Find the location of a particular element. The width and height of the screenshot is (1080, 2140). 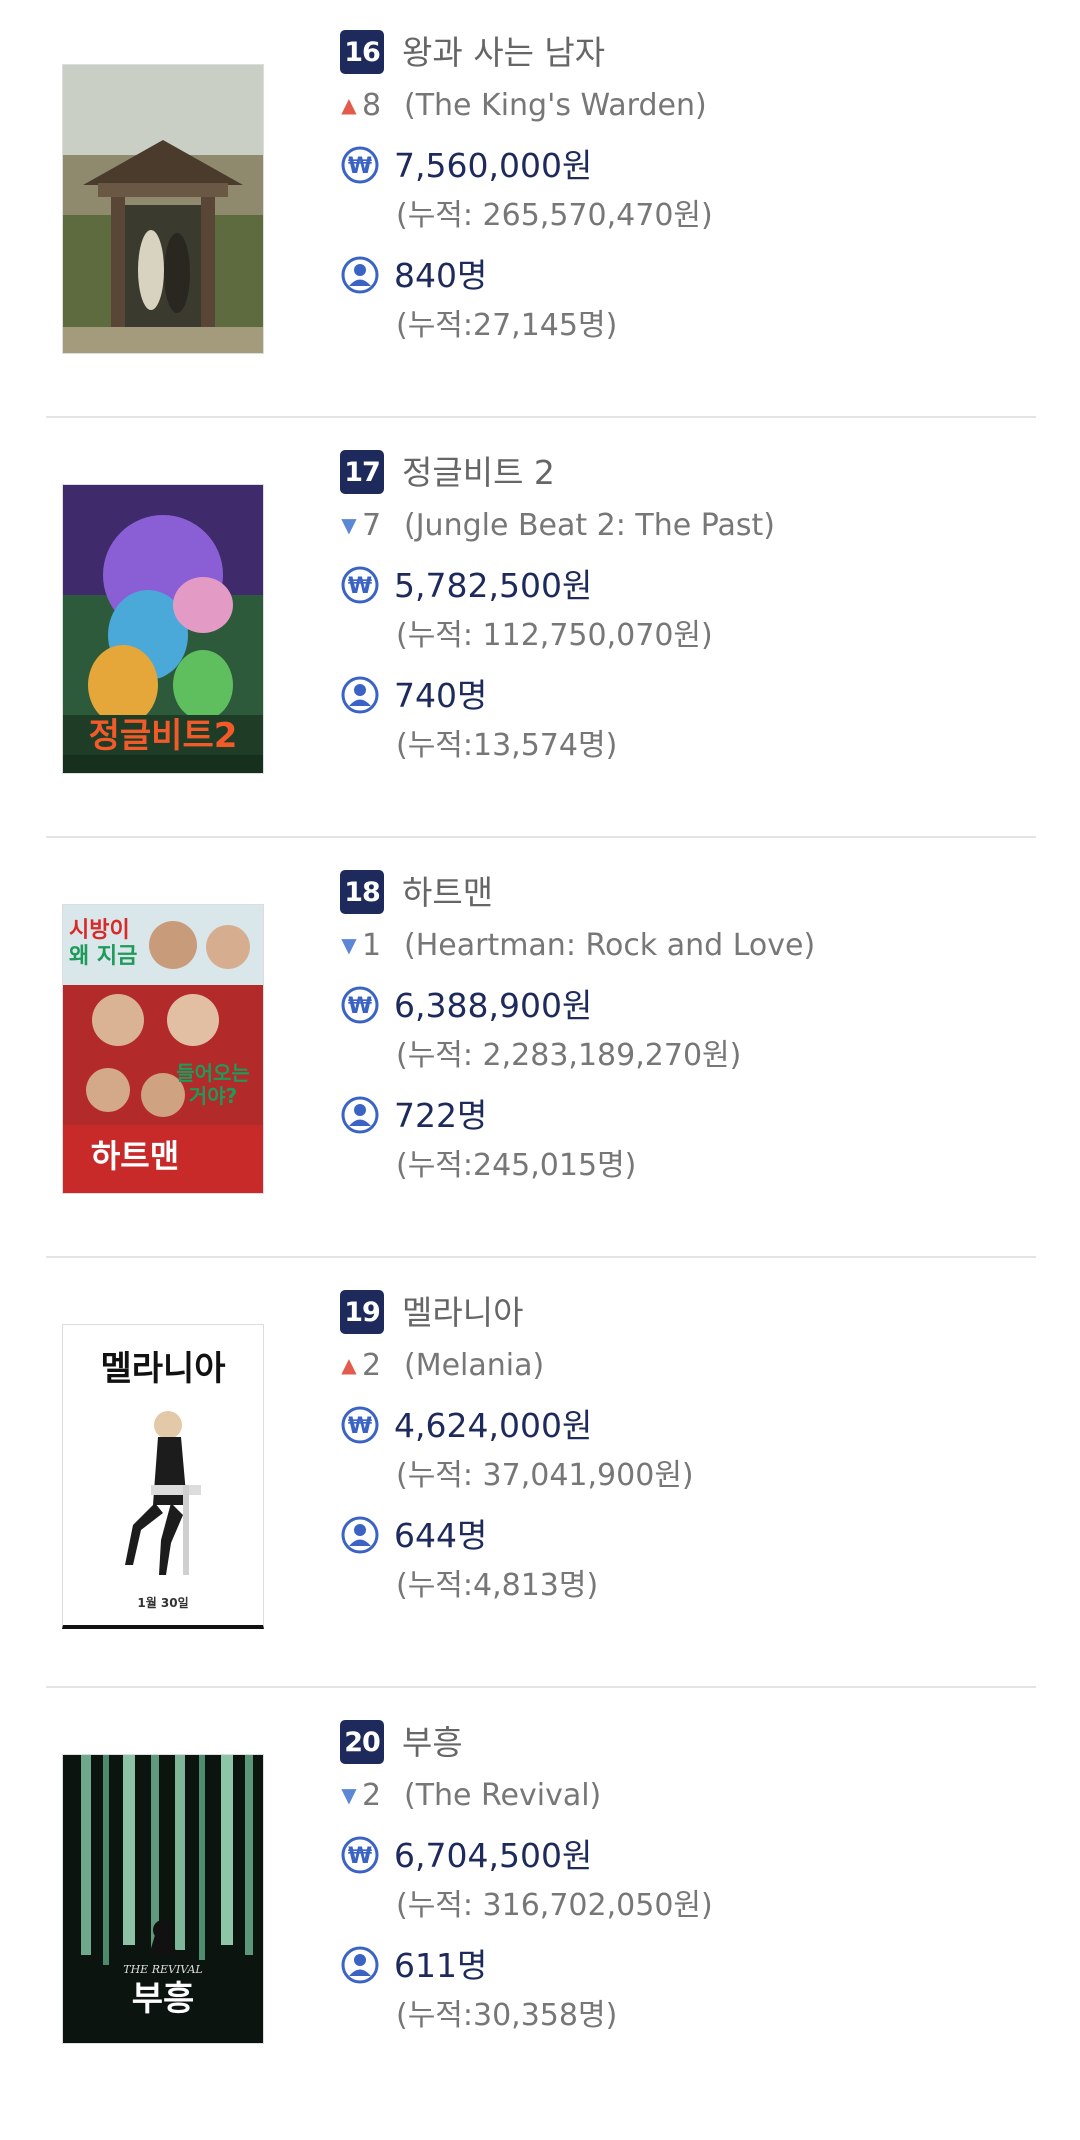

rank-change: ▲ 2 is located at coordinates (360, 1366).